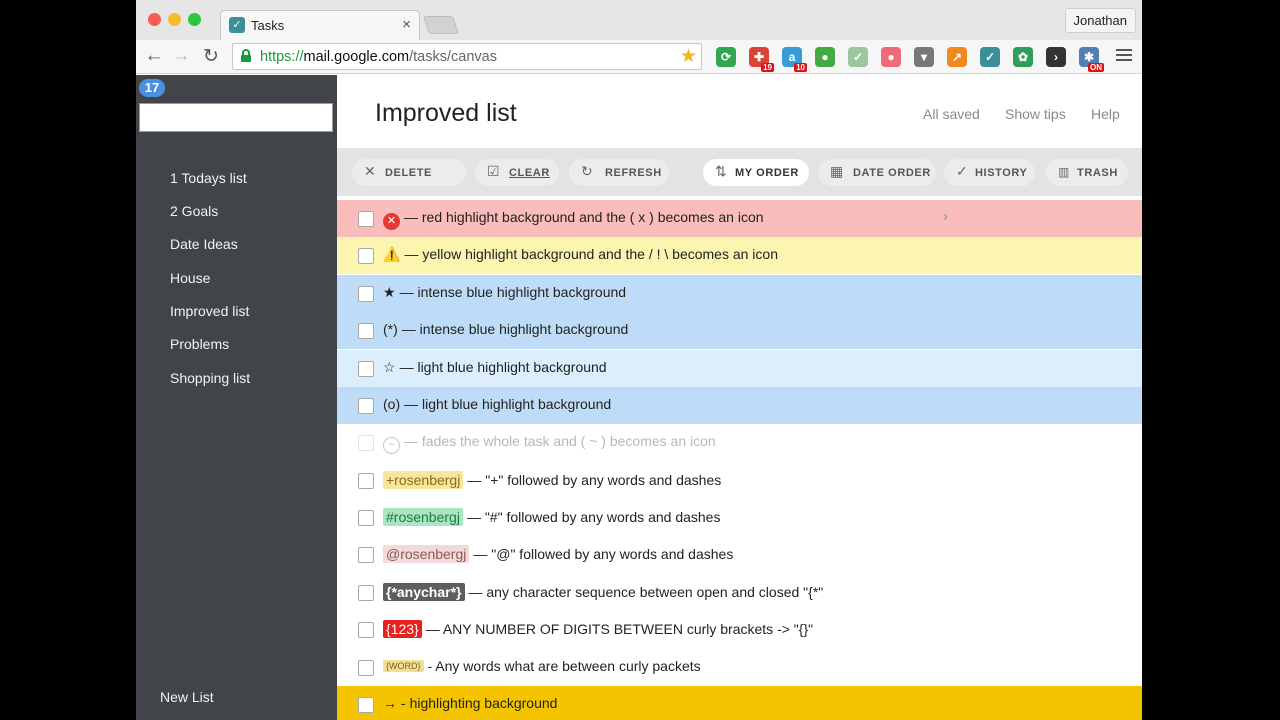 The image size is (1280, 720). Describe the element at coordinates (1087, 172) in the screenshot. I see `trash-button: ▥ TRASH` at that location.